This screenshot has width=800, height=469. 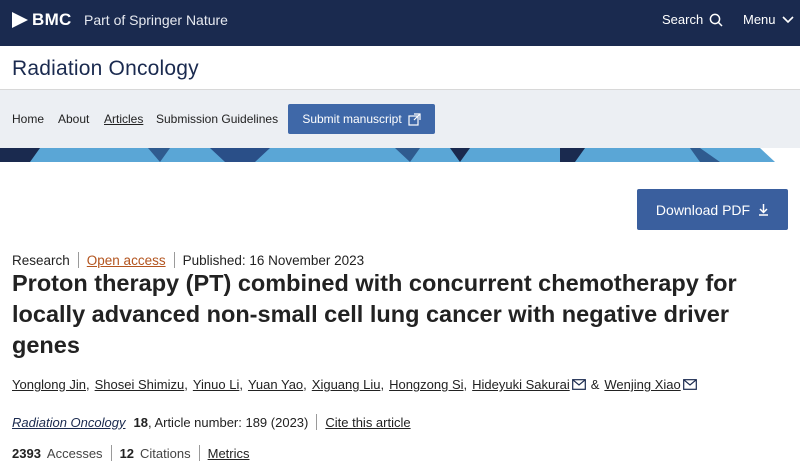 What do you see at coordinates (156, 20) in the screenshot?
I see `part-of-springer-nature: Part of Springer Nature` at bounding box center [156, 20].